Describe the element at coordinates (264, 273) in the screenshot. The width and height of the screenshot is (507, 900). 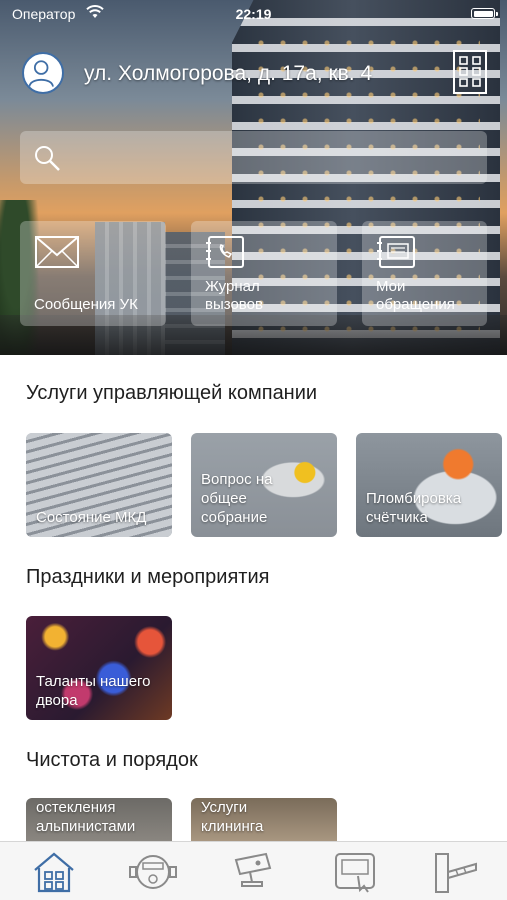
I see `quick-call-log-tile: Журнал вызовов` at that location.